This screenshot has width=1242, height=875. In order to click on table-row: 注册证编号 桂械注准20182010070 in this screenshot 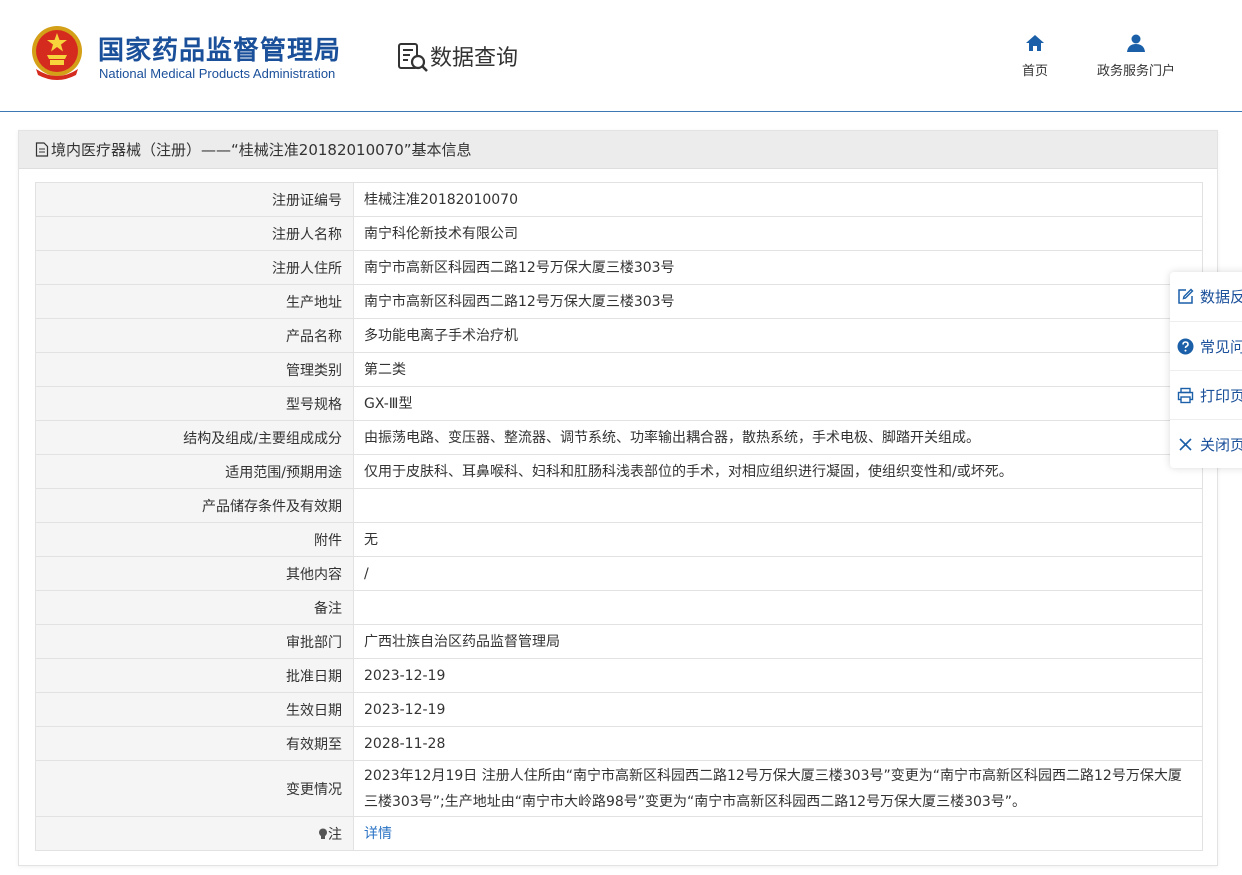, I will do `click(619, 199)`.